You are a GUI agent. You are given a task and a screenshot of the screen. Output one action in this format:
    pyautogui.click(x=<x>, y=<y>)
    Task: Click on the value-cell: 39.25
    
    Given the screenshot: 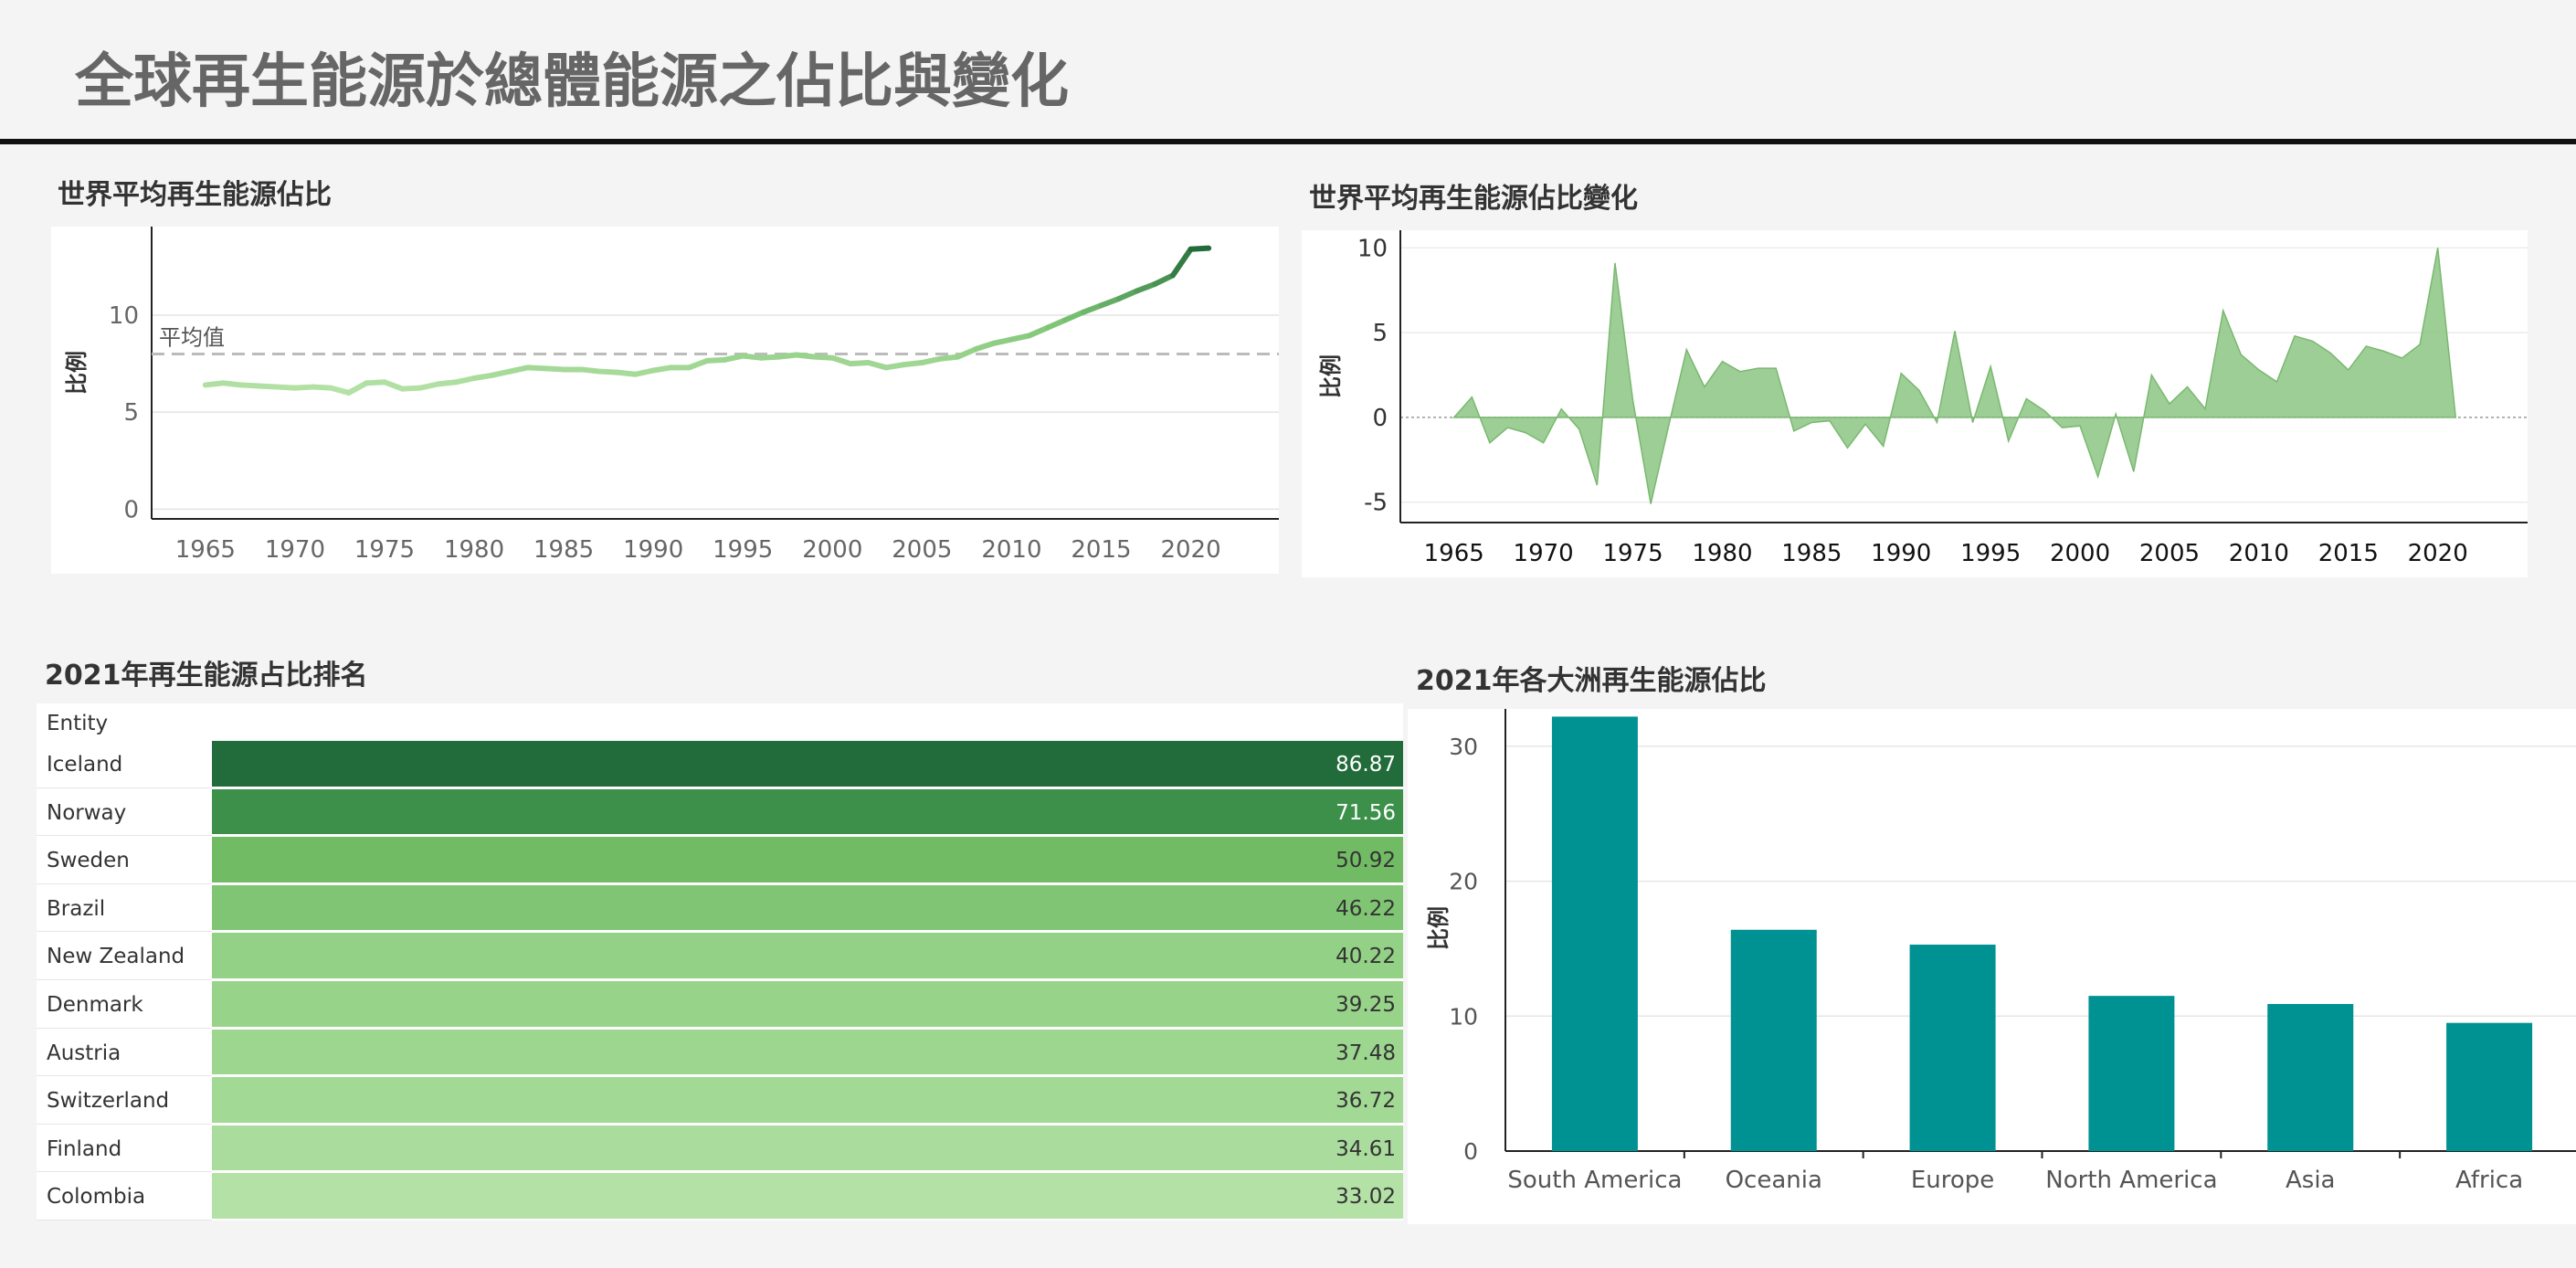 What is the action you would take?
    pyautogui.click(x=807, y=1005)
    